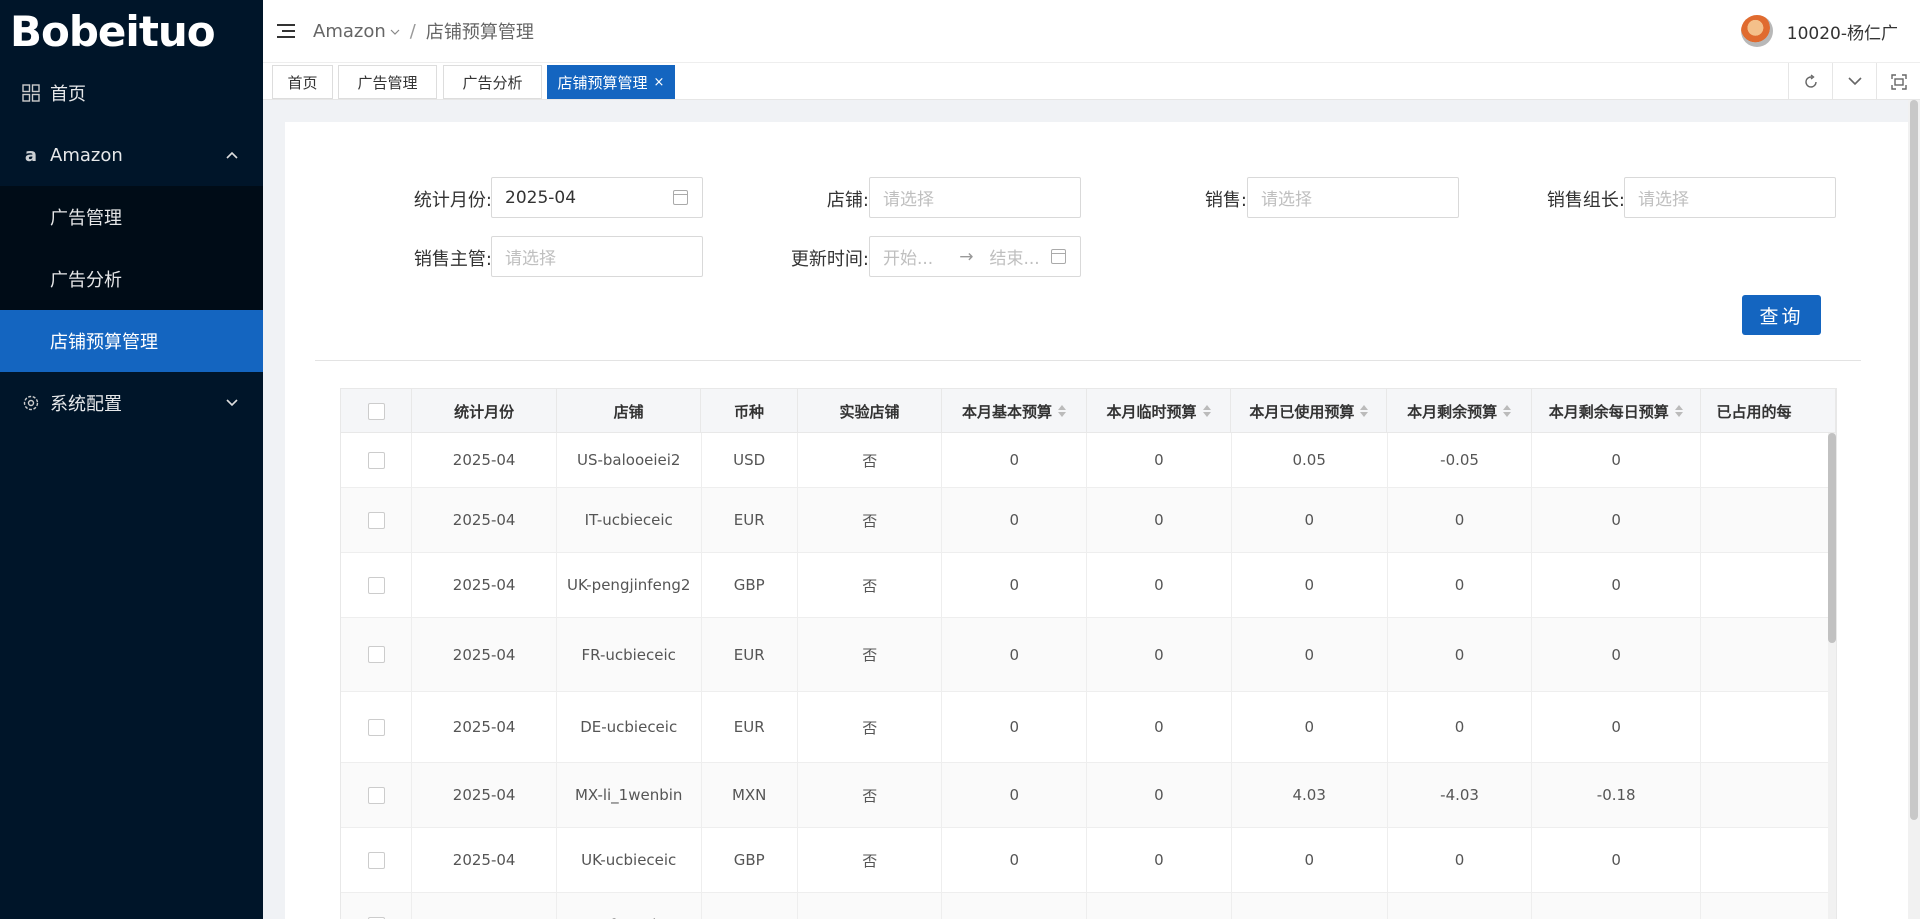  I want to click on sales-label: 销售:, so click(1225, 200).